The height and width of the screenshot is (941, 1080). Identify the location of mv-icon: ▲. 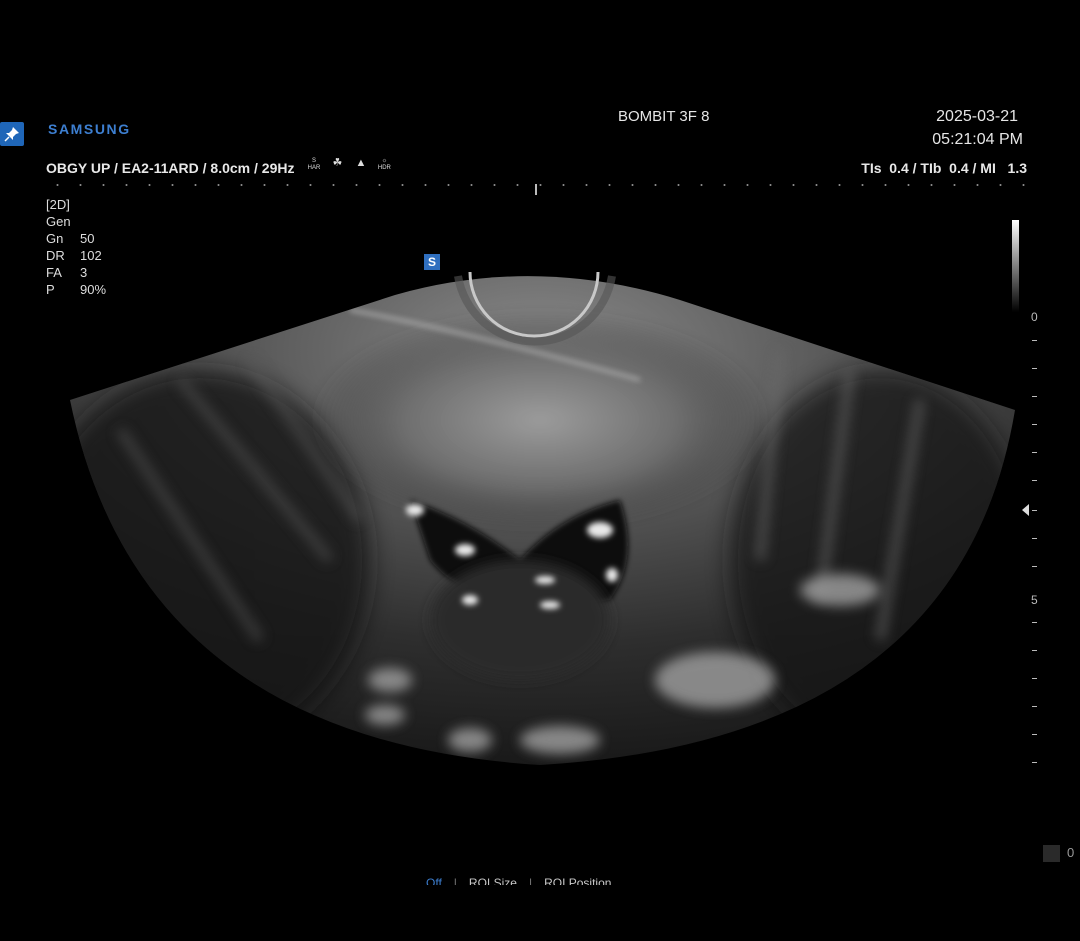
(361, 163).